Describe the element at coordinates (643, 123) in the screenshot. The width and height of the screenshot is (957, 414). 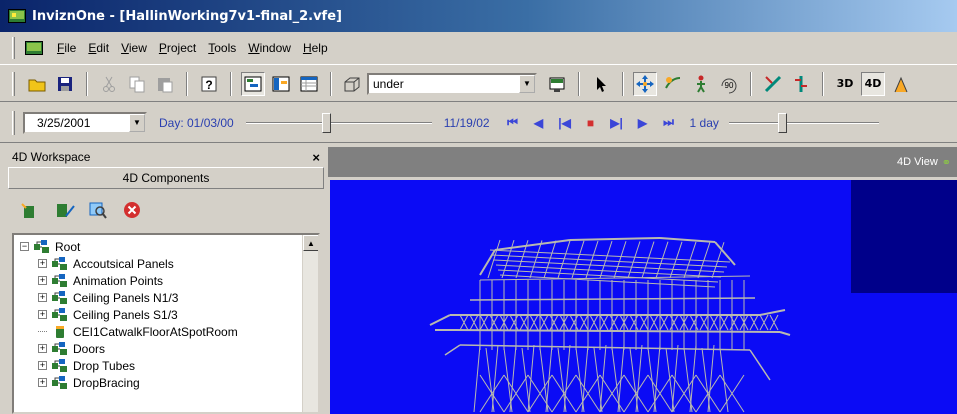
I see `play-forward-icon: ▶` at that location.